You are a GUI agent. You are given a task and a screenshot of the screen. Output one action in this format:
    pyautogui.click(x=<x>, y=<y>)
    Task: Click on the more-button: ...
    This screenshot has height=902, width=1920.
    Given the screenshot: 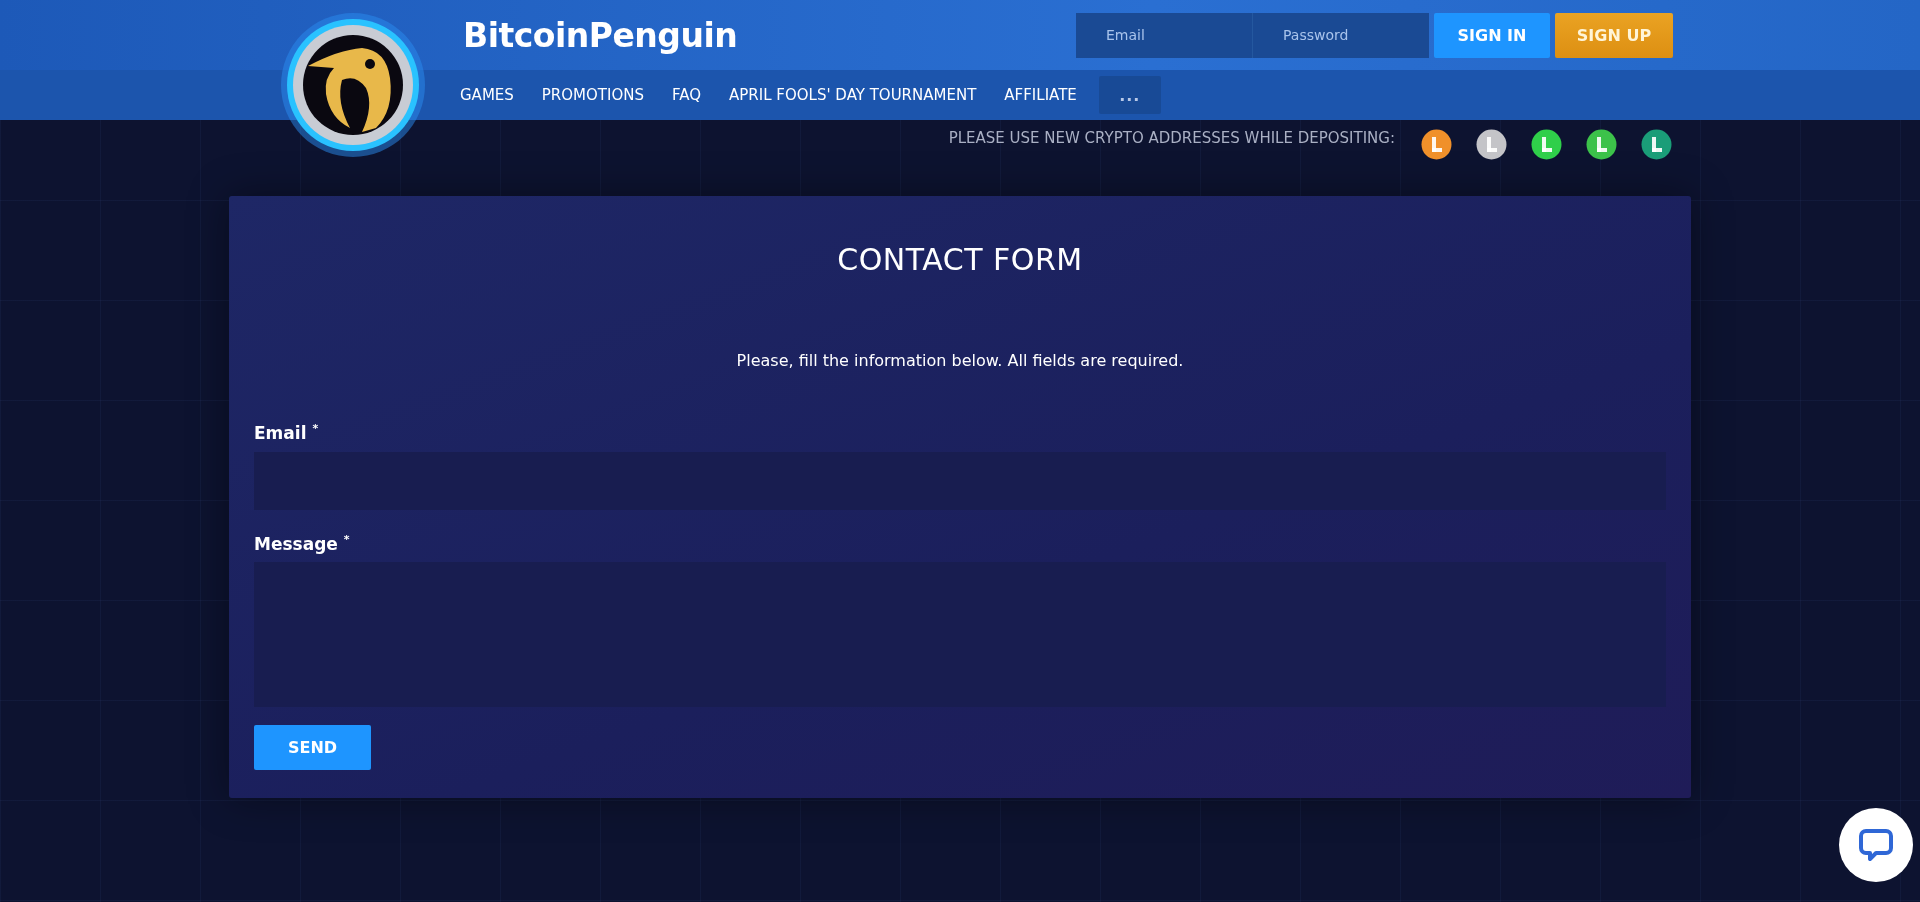 What is the action you would take?
    pyautogui.click(x=1129, y=95)
    